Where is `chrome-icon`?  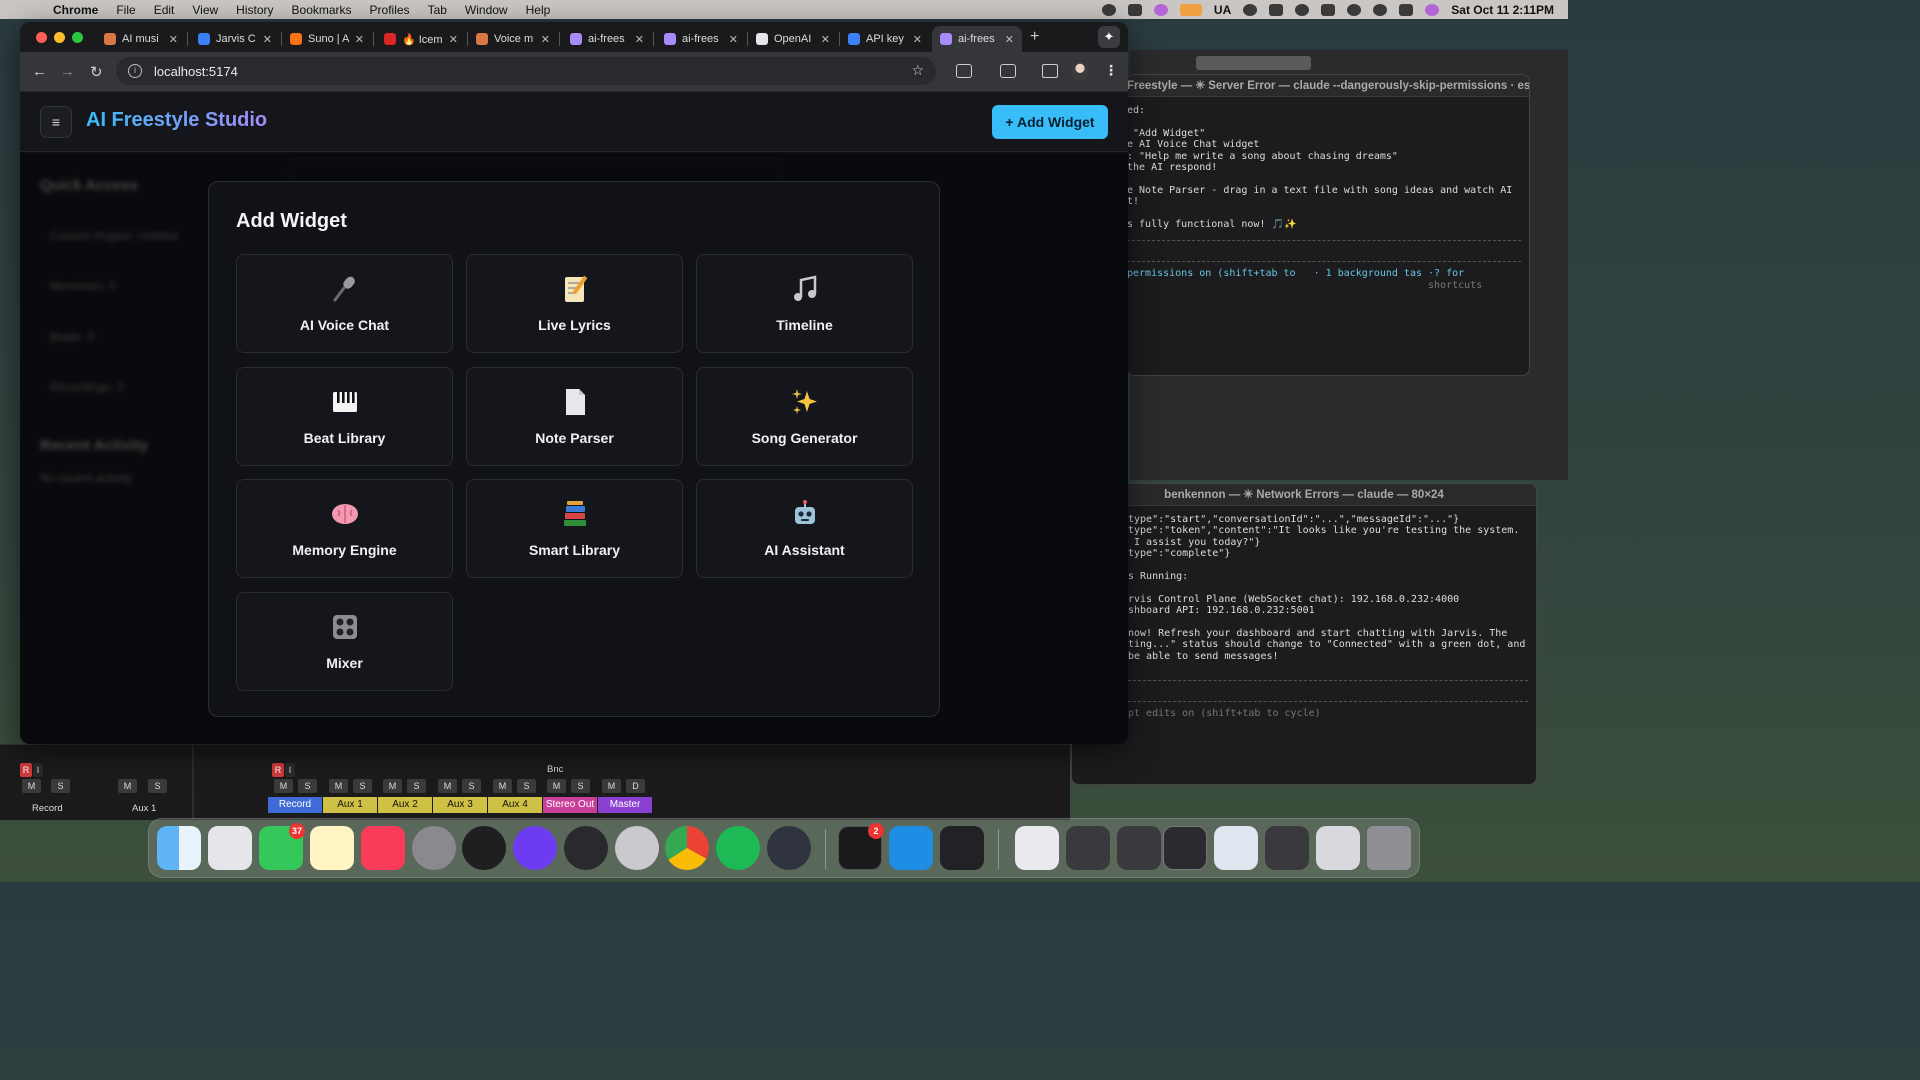
chrome-icon is located at coordinates (687, 848).